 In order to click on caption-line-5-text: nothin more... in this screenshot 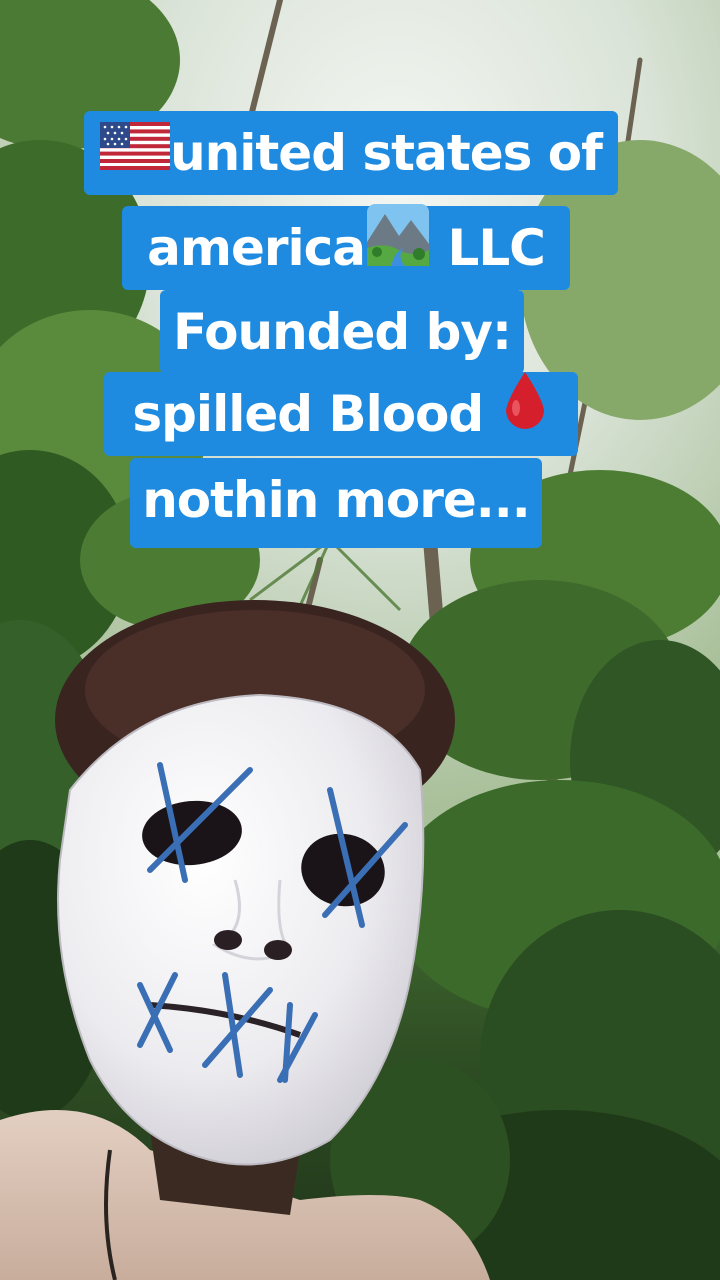, I will do `click(336, 500)`.